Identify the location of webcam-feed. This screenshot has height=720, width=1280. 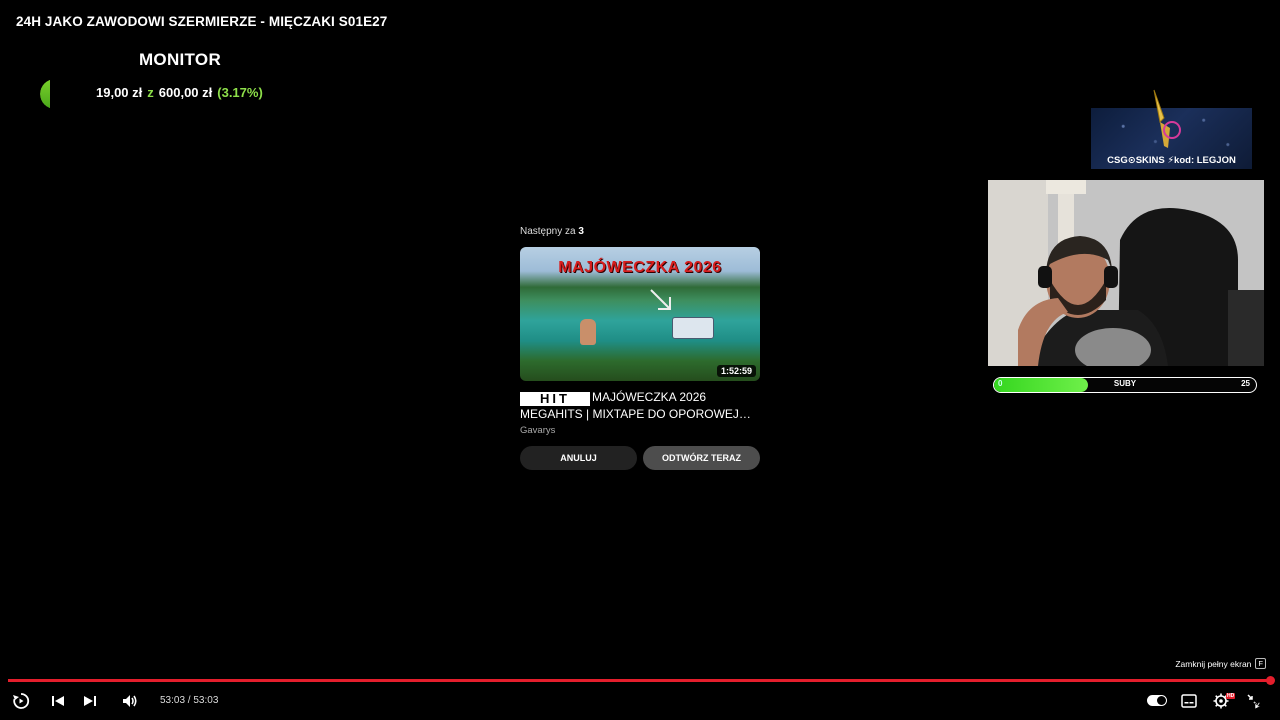
(1126, 273).